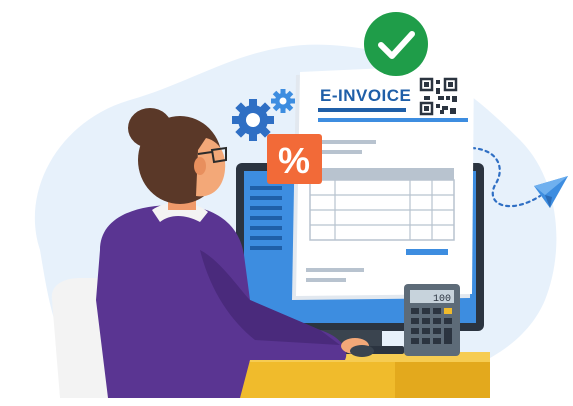 Image resolution: width=573 pixels, height=406 pixels. Describe the element at coordinates (365, 95) in the screenshot. I see `invoice-title: E-INVOICE` at that location.